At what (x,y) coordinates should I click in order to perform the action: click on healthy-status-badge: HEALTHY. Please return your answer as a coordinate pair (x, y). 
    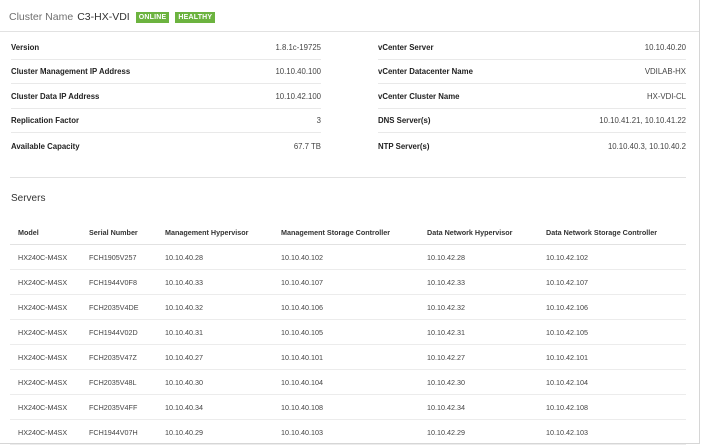
    Looking at the image, I should click on (195, 17).